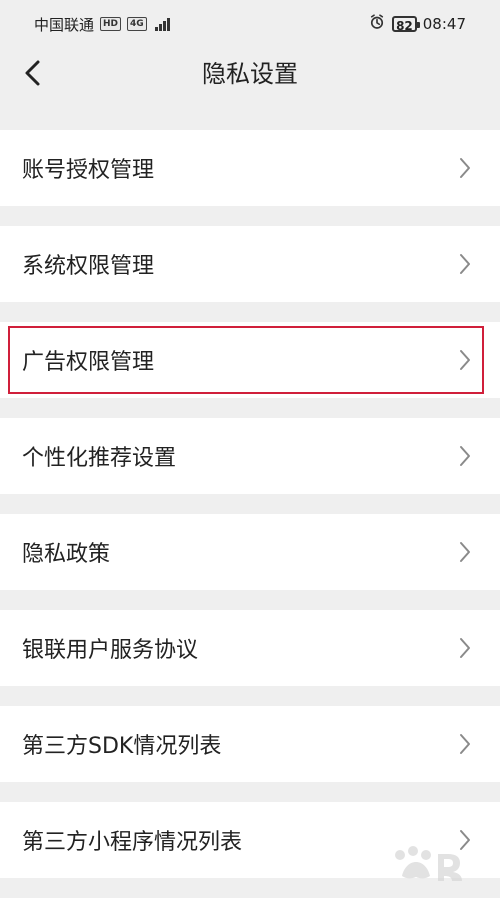 This screenshot has width=500, height=898. I want to click on status-time: 08:47, so click(444, 24).